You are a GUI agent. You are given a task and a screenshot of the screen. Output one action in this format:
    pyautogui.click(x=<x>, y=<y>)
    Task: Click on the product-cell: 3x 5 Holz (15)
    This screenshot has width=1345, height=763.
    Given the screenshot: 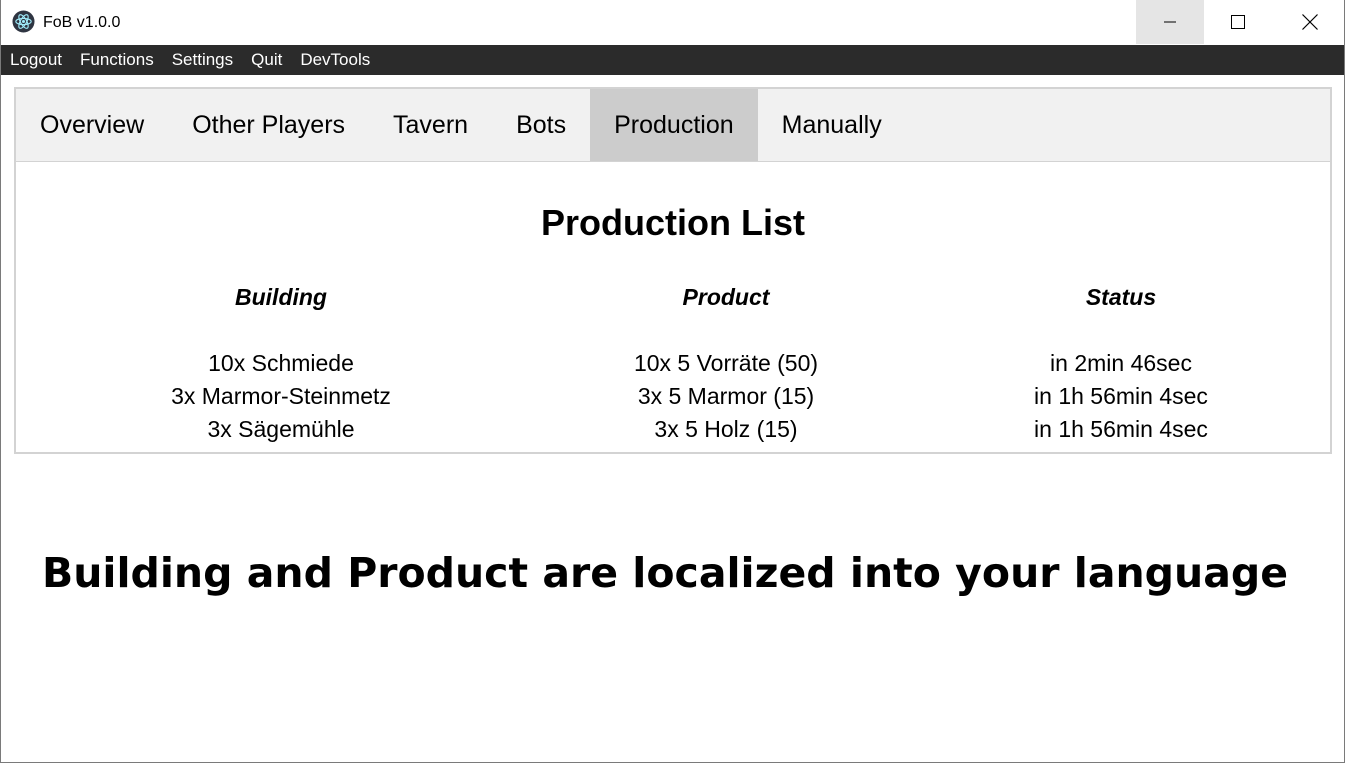 What is the action you would take?
    pyautogui.click(x=726, y=429)
    